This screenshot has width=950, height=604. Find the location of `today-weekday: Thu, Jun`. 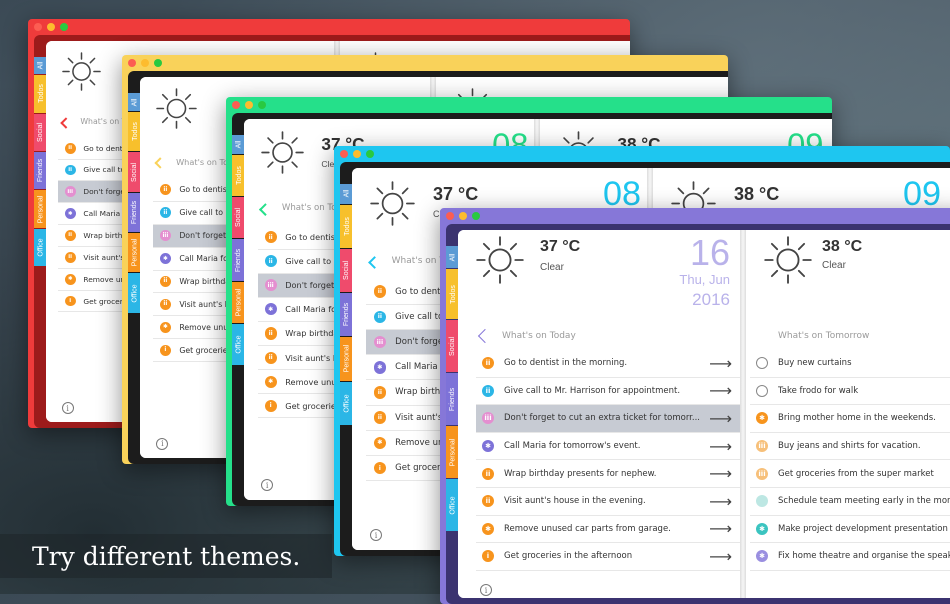

today-weekday: Thu, Jun is located at coordinates (704, 279).